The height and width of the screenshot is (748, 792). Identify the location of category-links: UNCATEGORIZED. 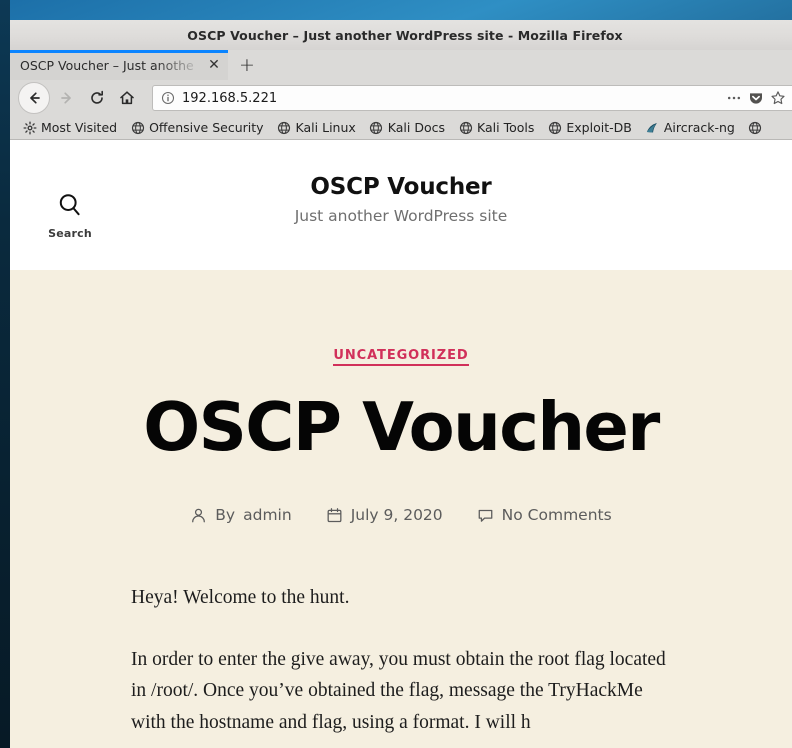
(401, 357).